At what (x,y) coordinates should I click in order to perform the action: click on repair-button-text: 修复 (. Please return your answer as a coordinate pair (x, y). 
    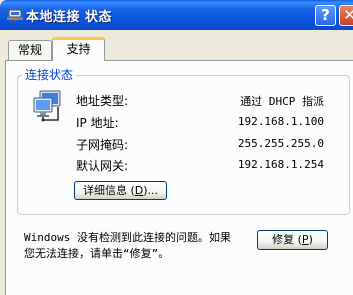
    Looking at the image, I should click on (287, 239).